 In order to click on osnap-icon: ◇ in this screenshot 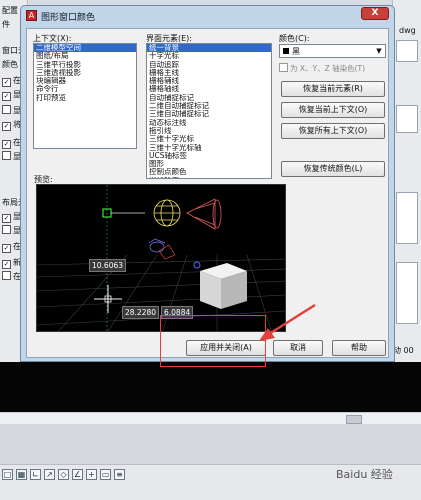, I will do `click(63, 474)`.